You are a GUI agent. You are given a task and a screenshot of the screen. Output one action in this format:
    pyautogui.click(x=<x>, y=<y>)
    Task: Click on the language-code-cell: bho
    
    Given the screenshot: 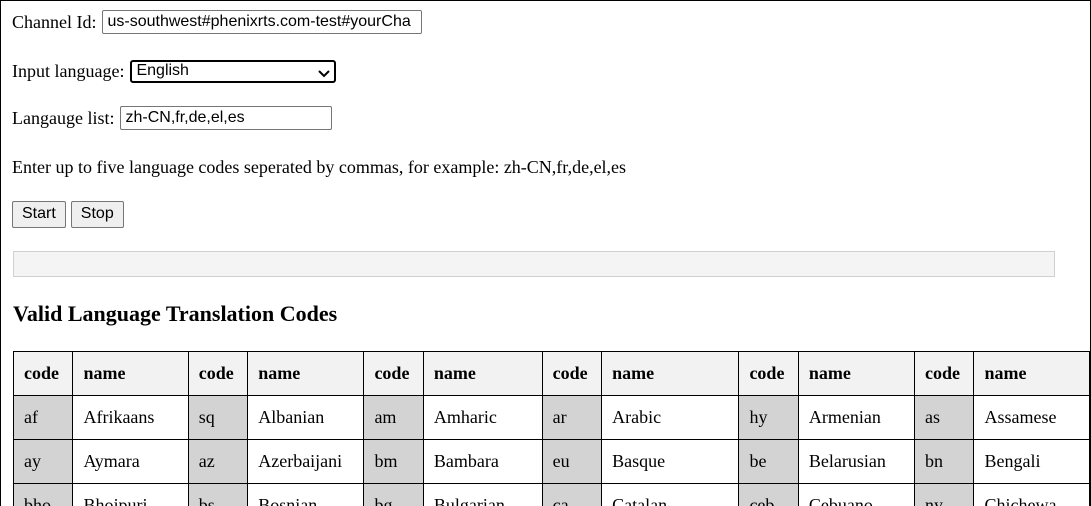 What is the action you would take?
    pyautogui.click(x=43, y=495)
    